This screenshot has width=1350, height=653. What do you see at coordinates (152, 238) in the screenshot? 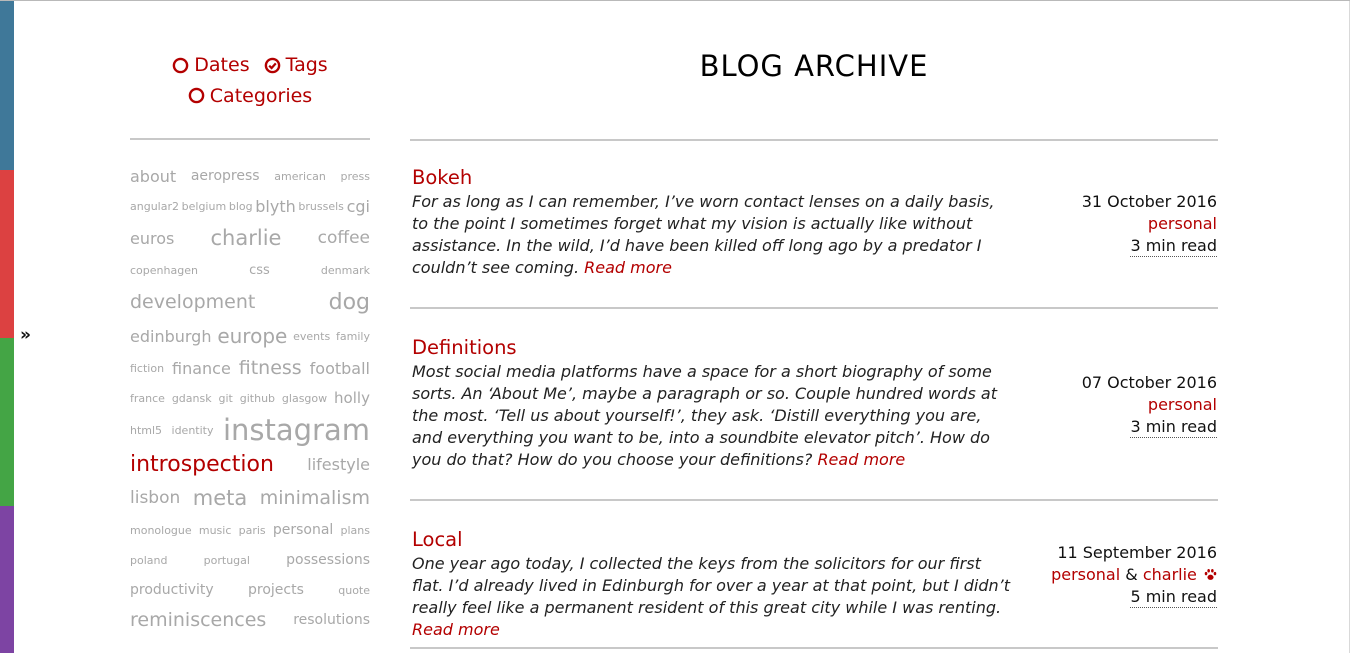
I see `tag-link-euros: euros` at bounding box center [152, 238].